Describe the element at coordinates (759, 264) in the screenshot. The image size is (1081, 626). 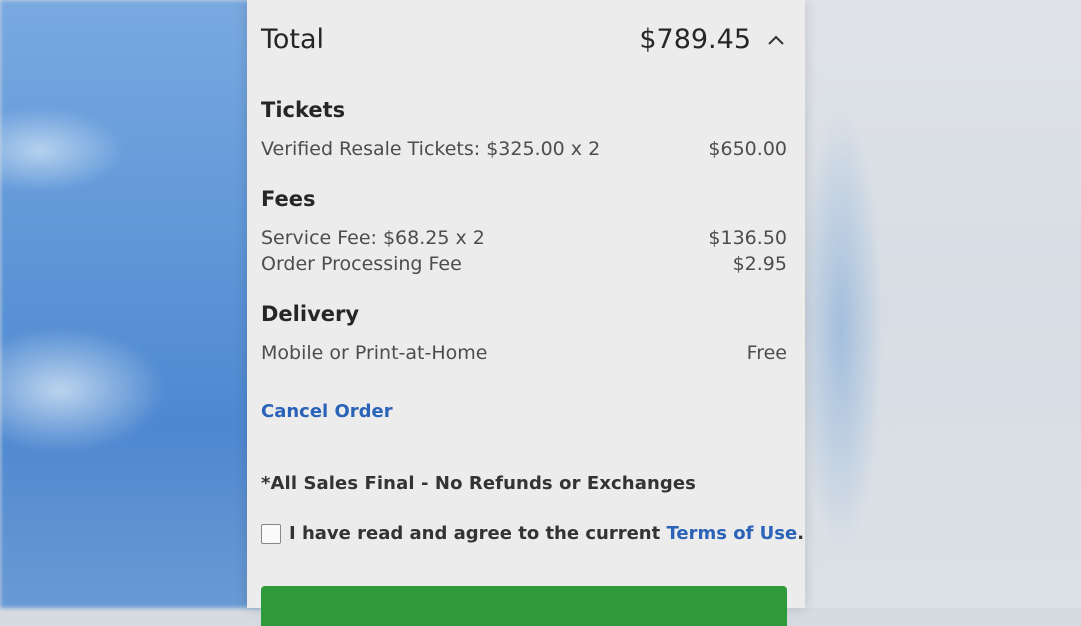
I see `fee-amount: $2.95` at that location.